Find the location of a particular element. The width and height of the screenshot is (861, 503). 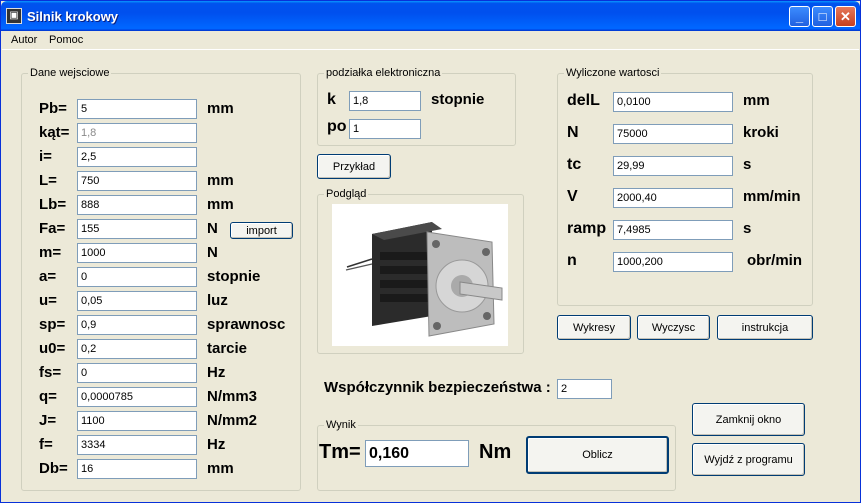

charts-button: Wykresy is located at coordinates (594, 327).